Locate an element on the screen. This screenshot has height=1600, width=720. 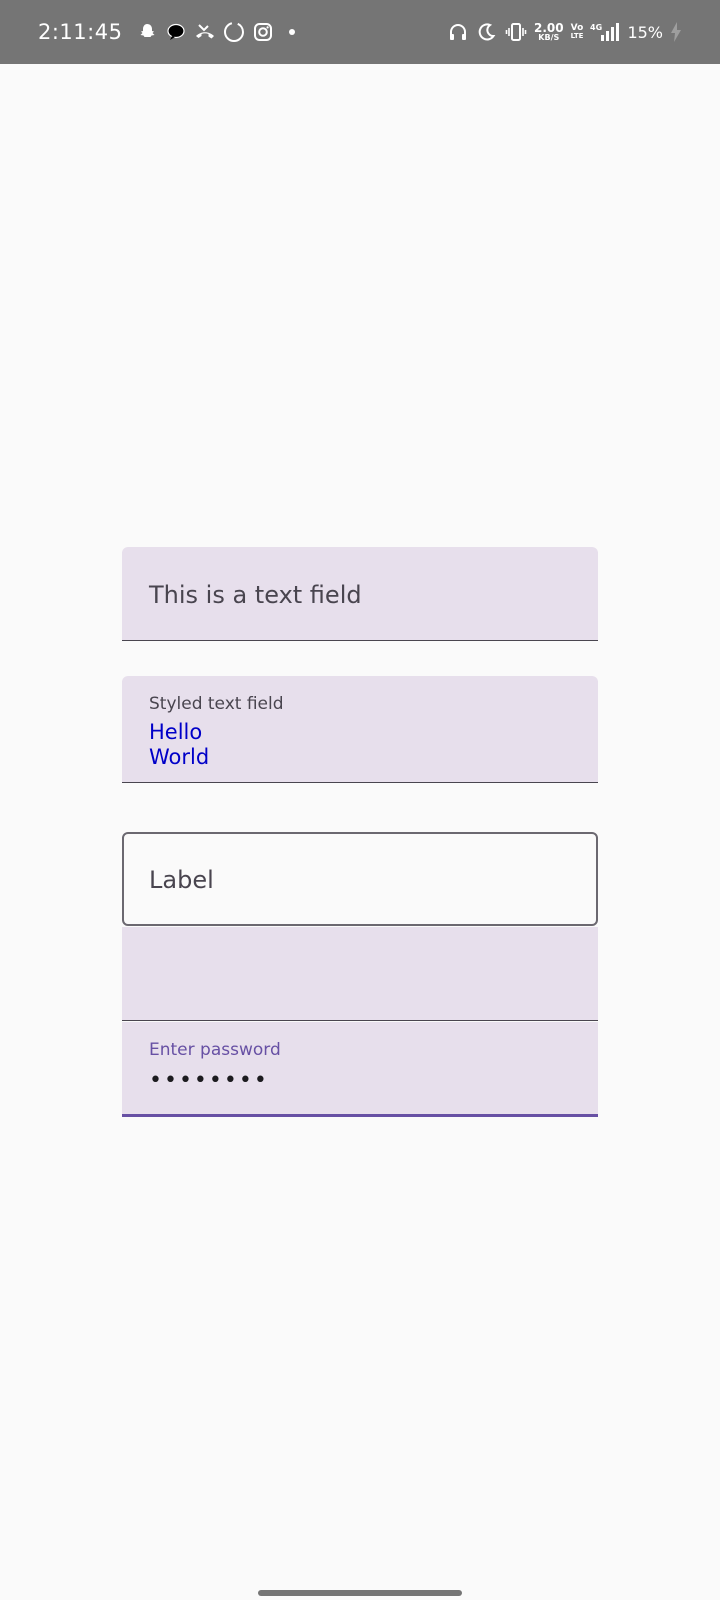
volte-indicator: Vo LTE is located at coordinates (577, 32).